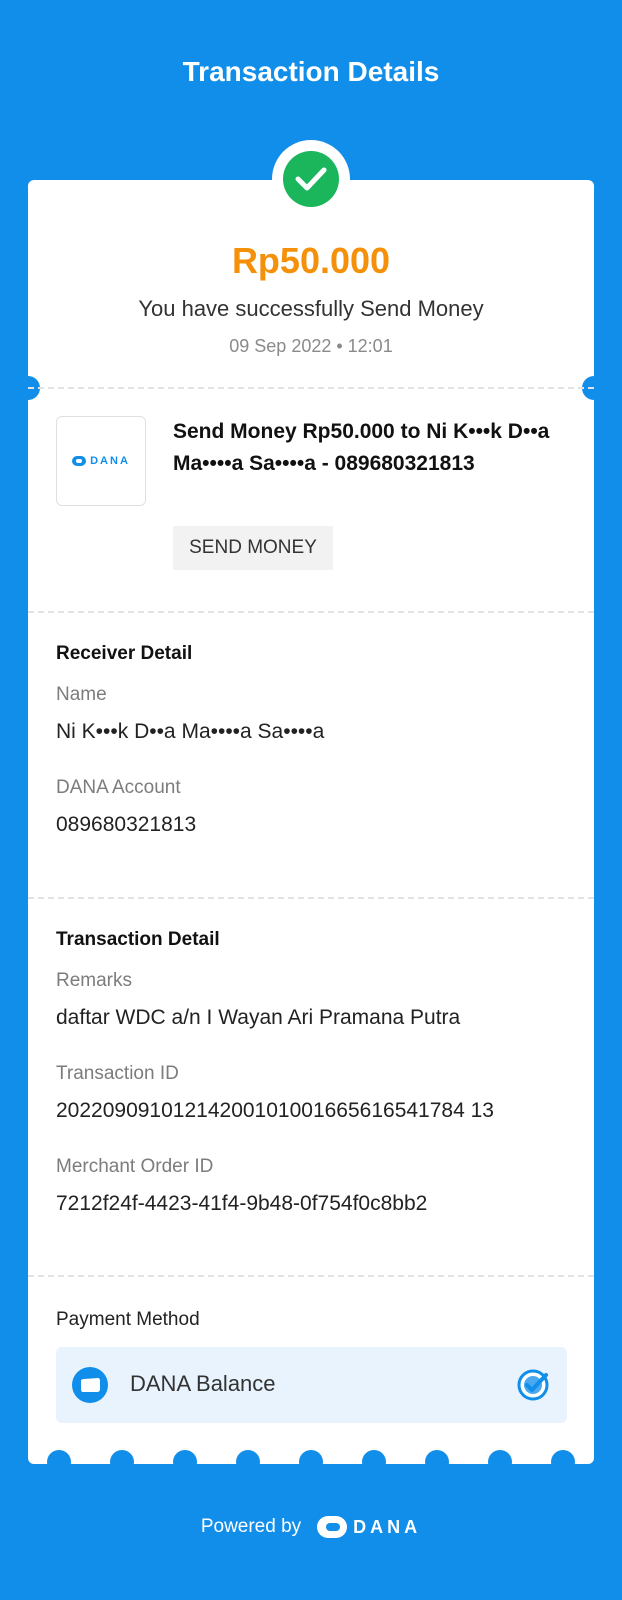 The height and width of the screenshot is (1600, 622). Describe the element at coordinates (81, 694) in the screenshot. I see `name-label: Name` at that location.